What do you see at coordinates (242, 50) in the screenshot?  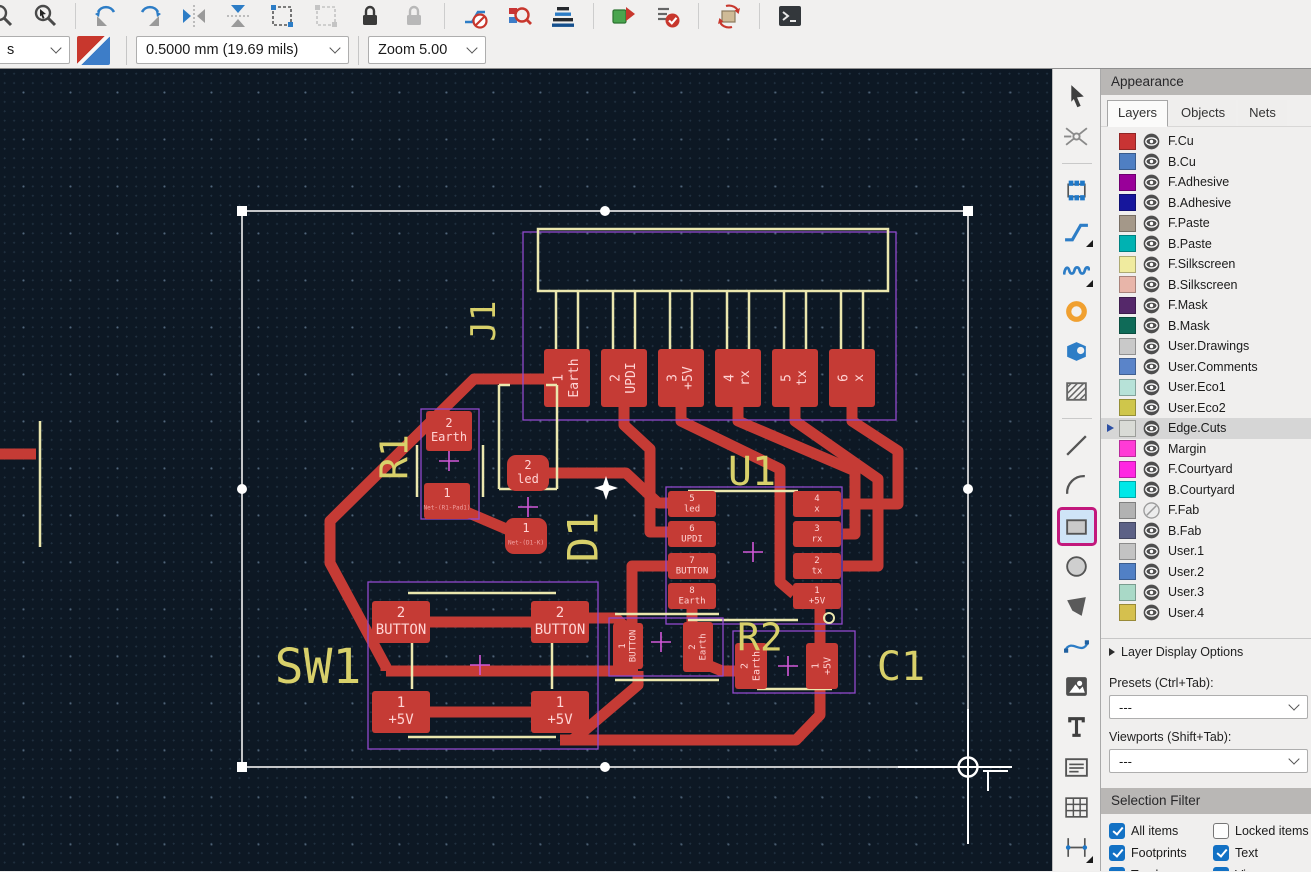 I see `track-width-select: 0.5000 mm (19.69 mils)` at bounding box center [242, 50].